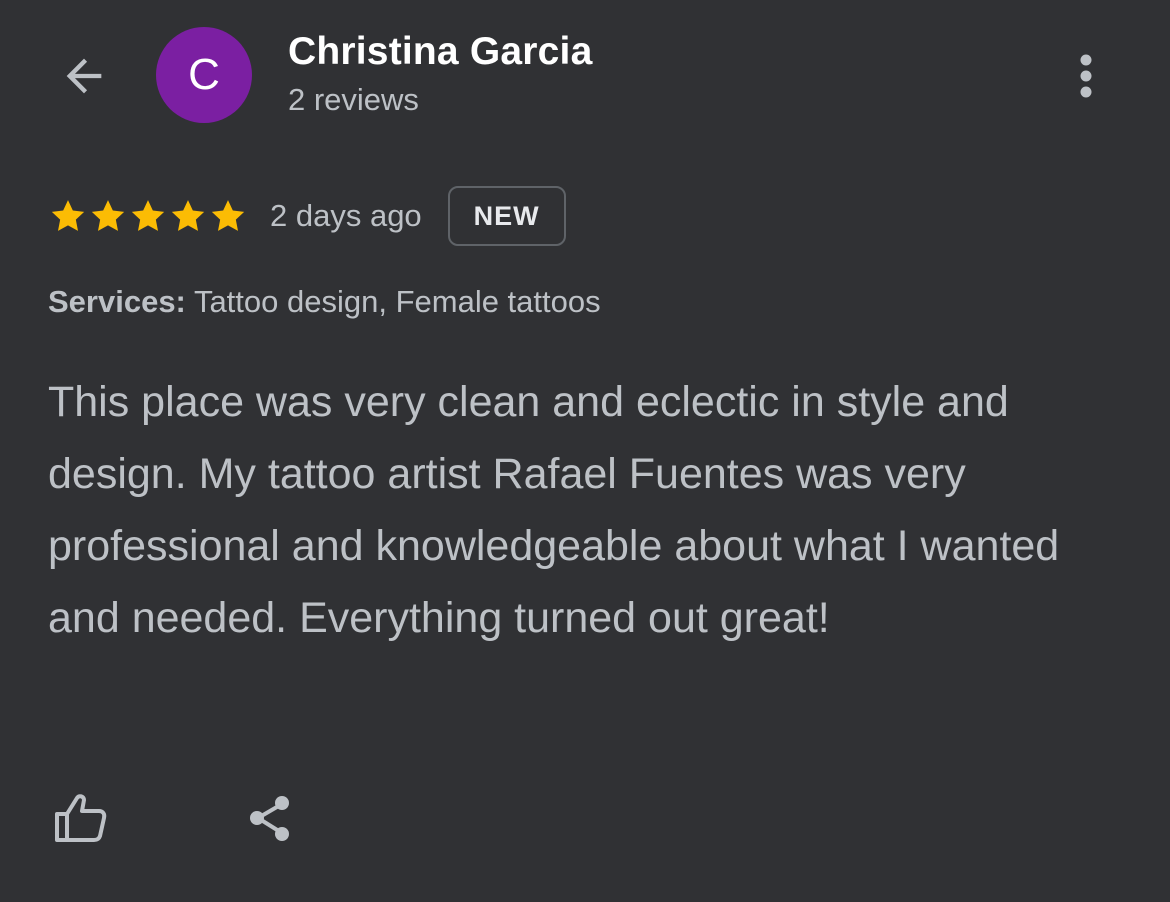 Image resolution: width=1170 pixels, height=902 pixels. Describe the element at coordinates (506, 216) in the screenshot. I see `new-badge: NEW` at that location.